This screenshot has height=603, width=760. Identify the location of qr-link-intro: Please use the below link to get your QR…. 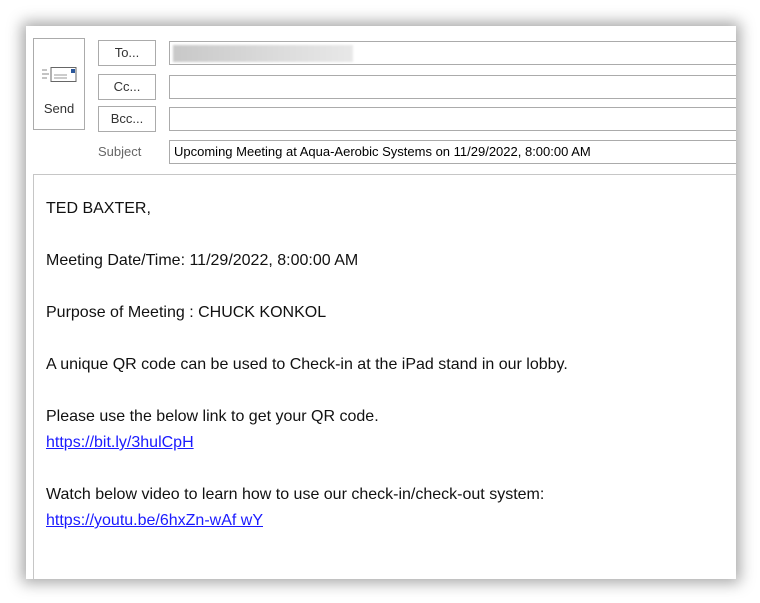
(212, 416).